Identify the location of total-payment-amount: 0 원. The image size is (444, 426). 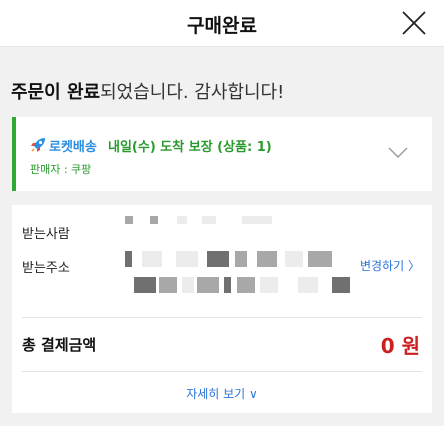
(400, 346).